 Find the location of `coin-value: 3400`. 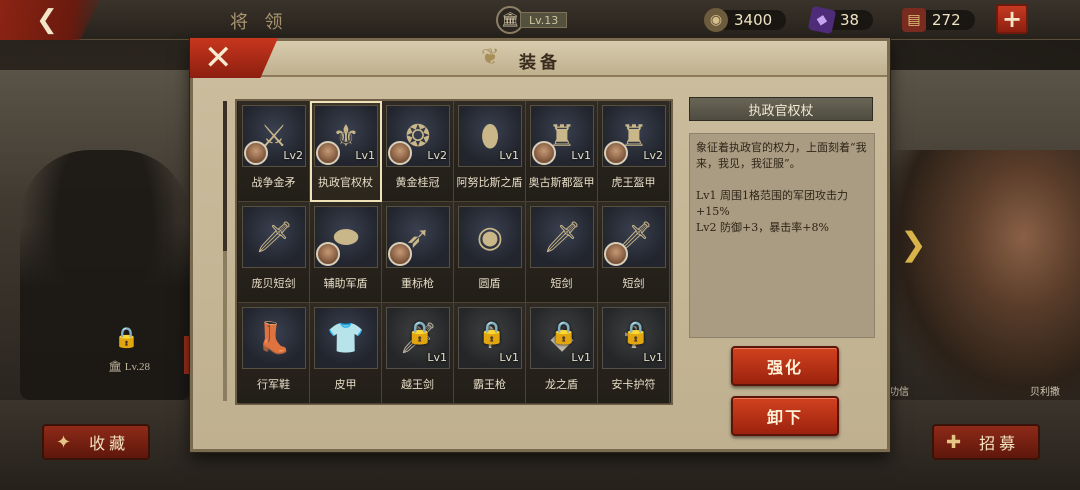

coin-value: 3400 is located at coordinates (754, 20).